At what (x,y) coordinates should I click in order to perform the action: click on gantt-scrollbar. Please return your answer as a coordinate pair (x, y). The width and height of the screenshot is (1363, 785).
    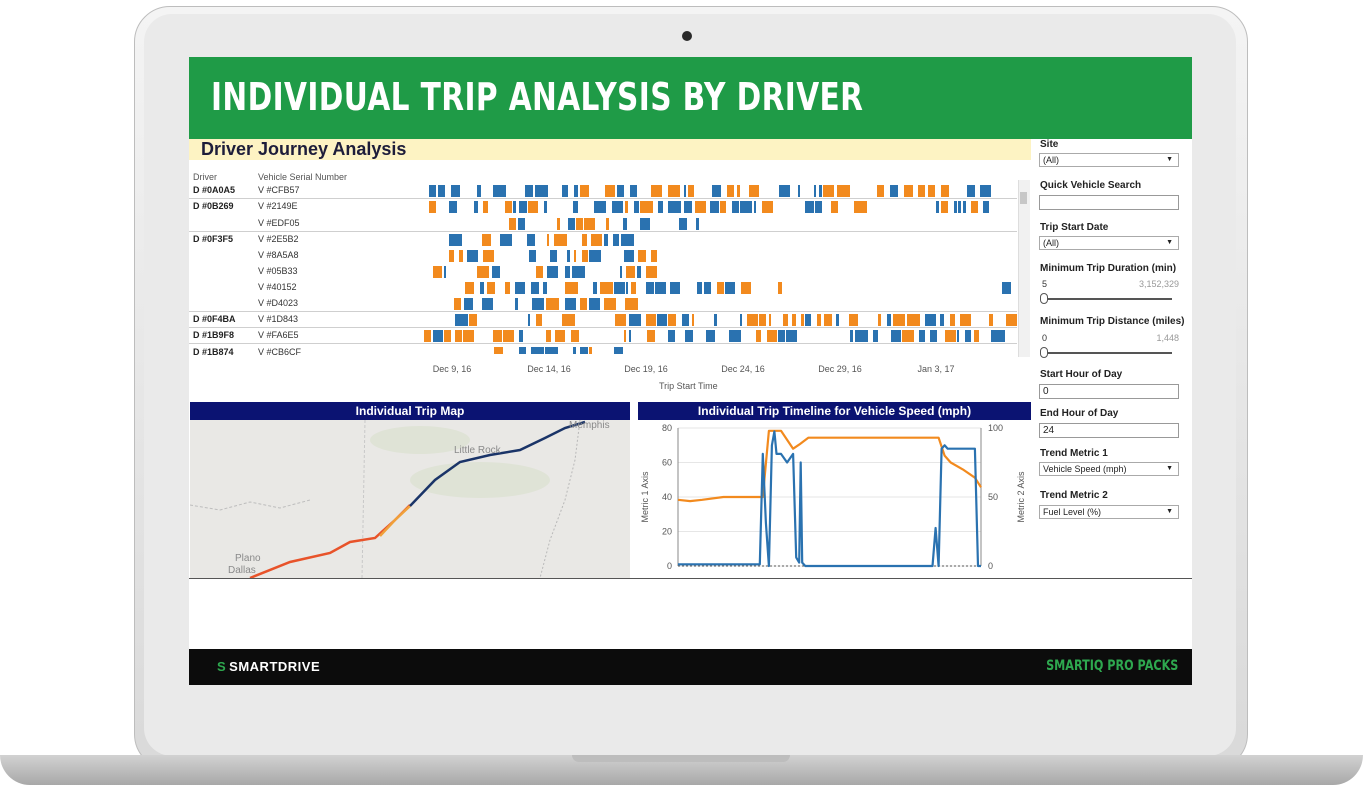
    Looking at the image, I should click on (1024, 268).